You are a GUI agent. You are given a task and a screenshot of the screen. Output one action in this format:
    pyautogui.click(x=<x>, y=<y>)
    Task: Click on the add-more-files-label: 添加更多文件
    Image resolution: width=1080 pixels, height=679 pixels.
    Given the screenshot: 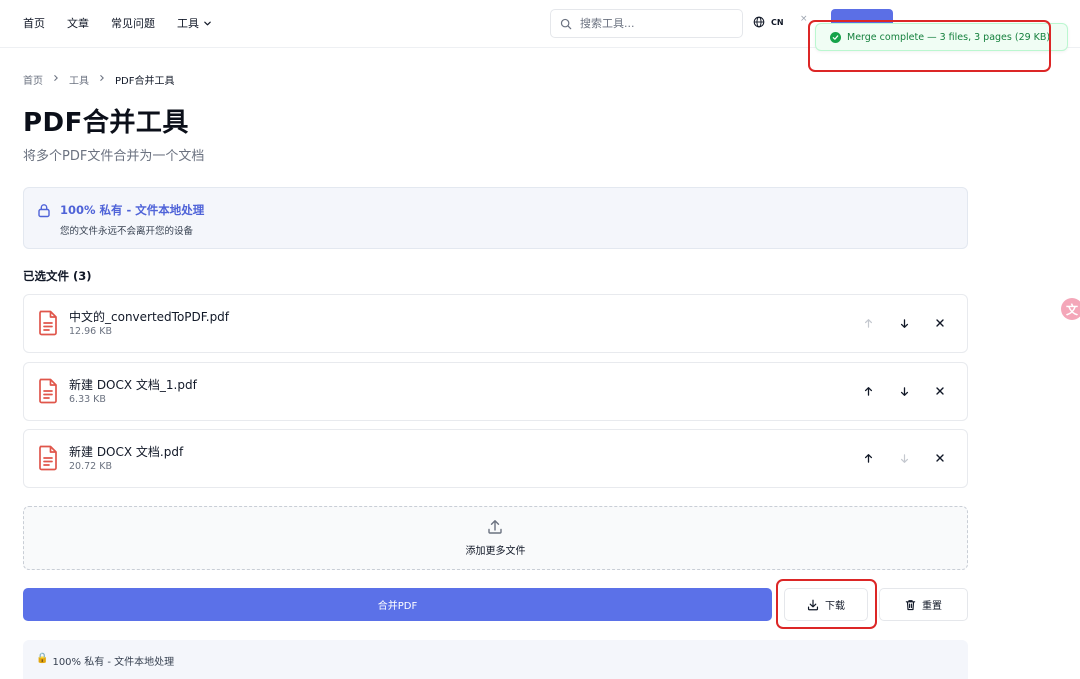 What is the action you would take?
    pyautogui.click(x=495, y=551)
    